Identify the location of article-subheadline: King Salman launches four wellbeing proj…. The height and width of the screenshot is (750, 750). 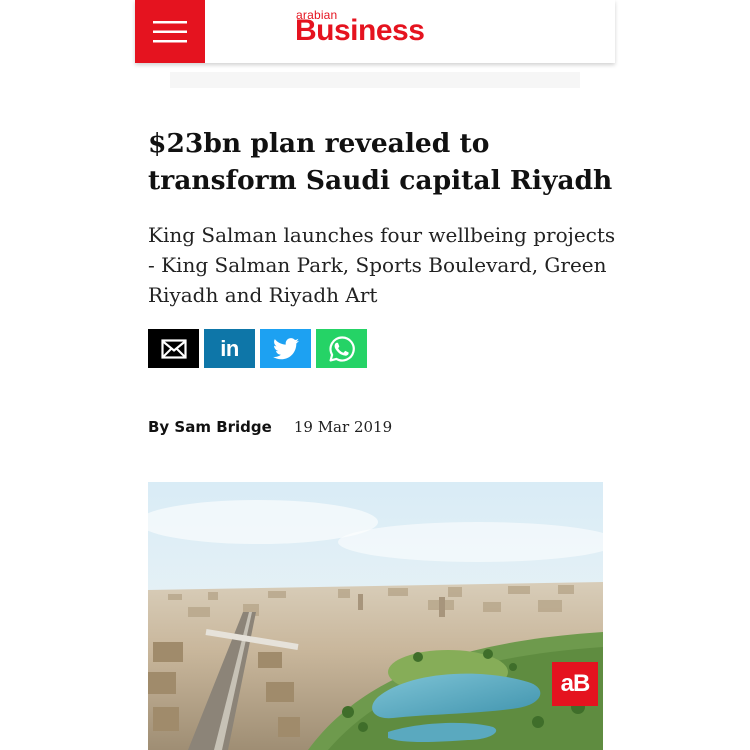
(382, 265).